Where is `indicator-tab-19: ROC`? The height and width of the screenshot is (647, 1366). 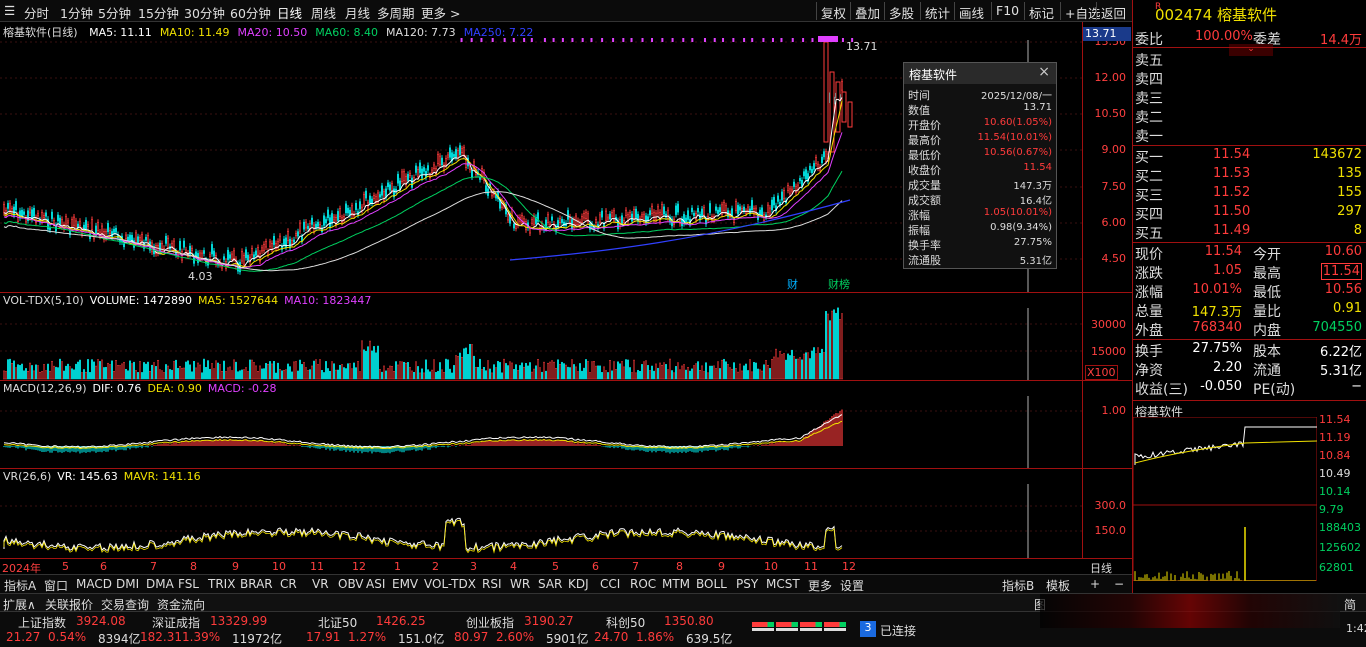
indicator-tab-19: ROC is located at coordinates (643, 584).